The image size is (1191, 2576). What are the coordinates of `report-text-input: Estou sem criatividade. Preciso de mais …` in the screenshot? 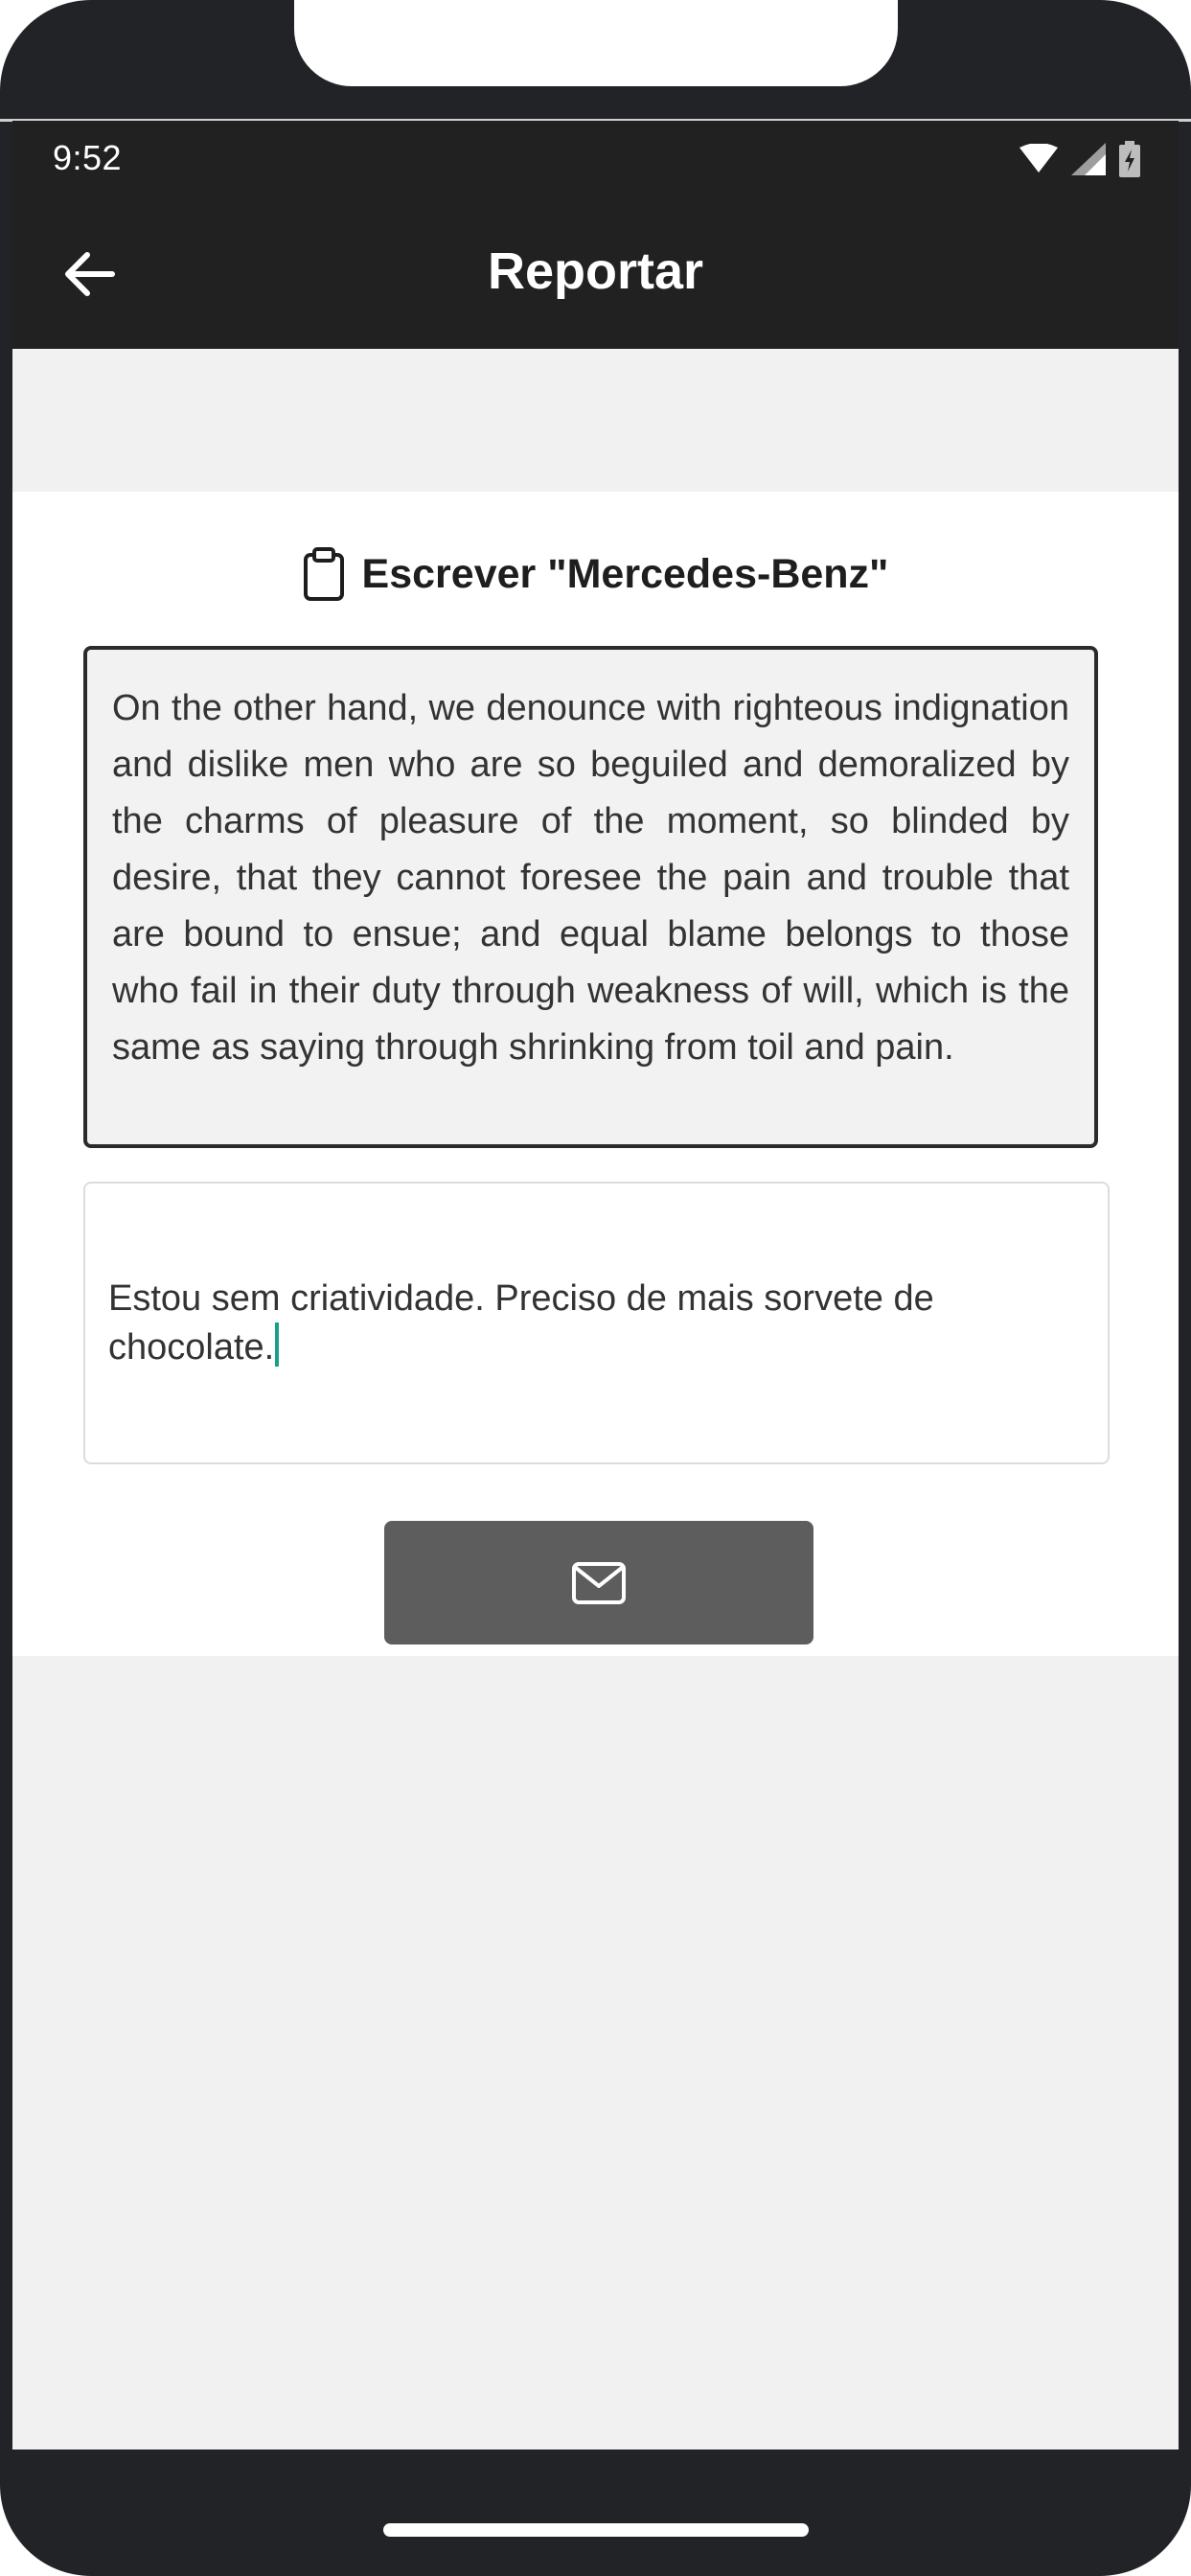 It's located at (596, 1323).